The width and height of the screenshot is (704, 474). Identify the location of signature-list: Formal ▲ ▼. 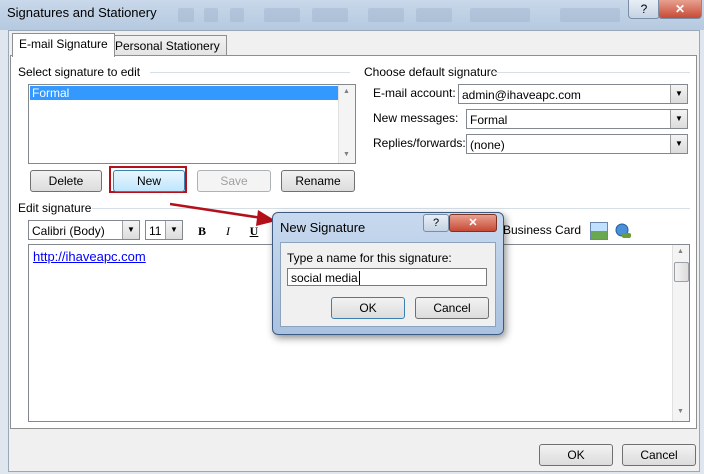
(192, 124).